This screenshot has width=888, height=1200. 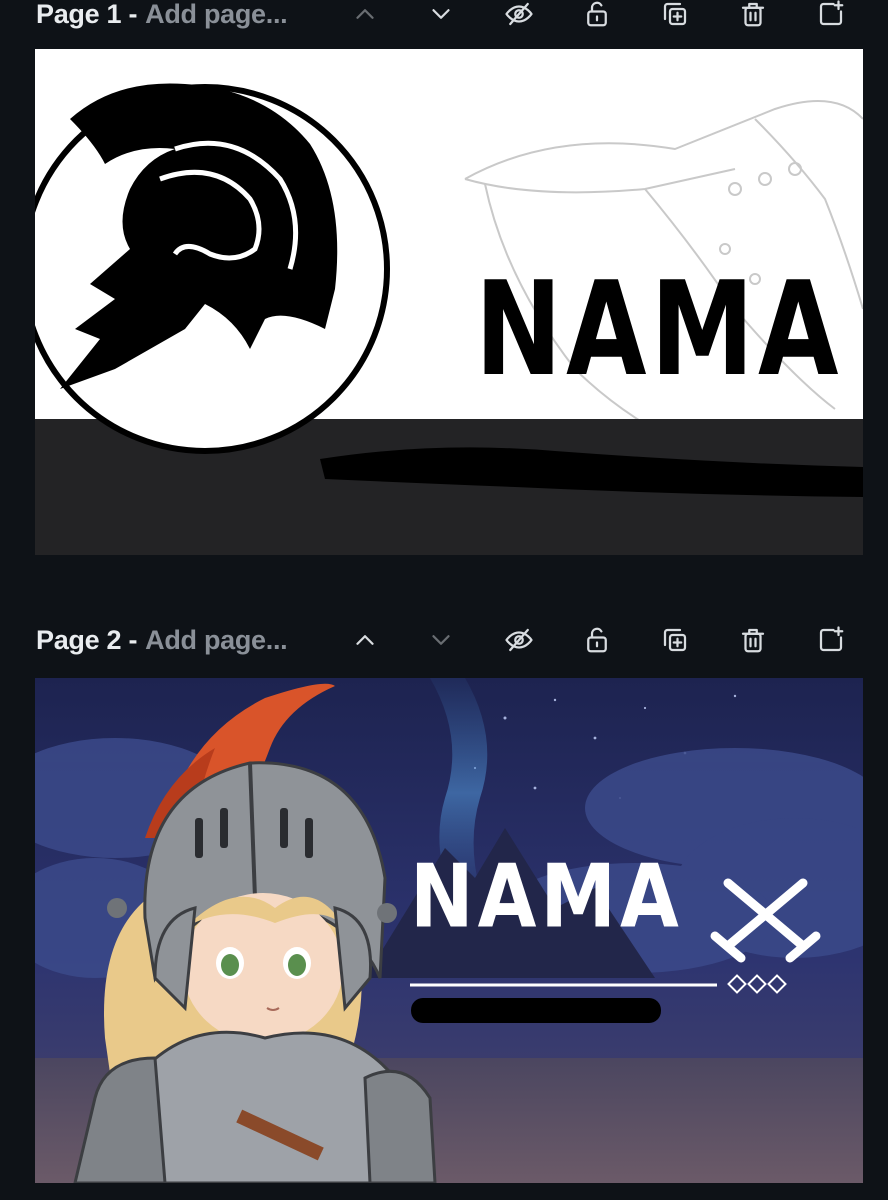 I want to click on redaction-mark, so click(x=536, y=1010).